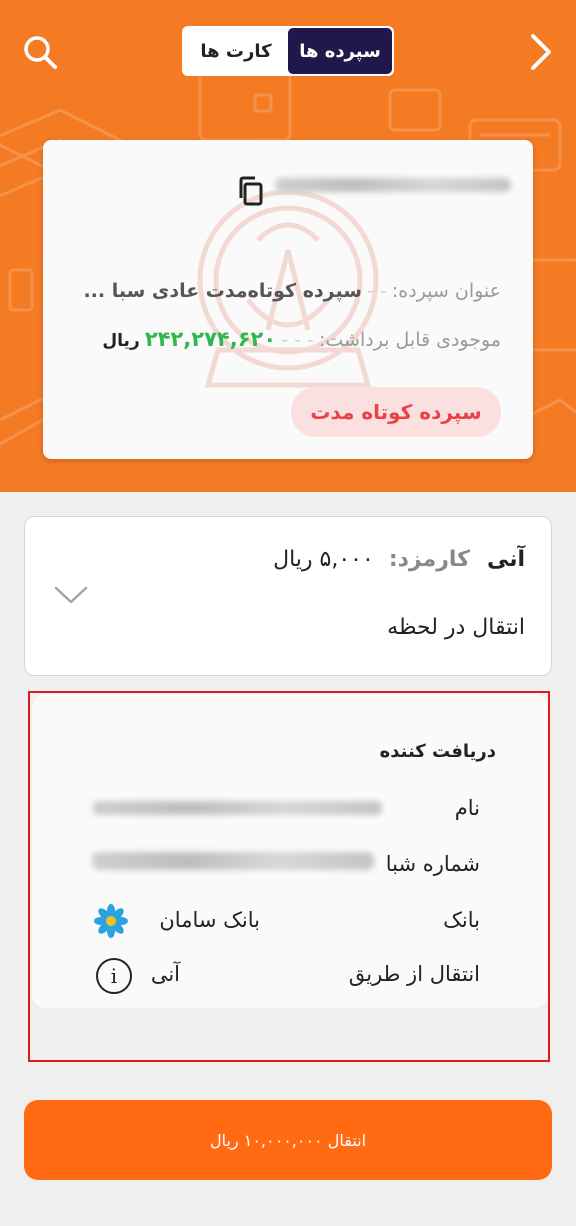 Image resolution: width=576 pixels, height=1226 pixels. I want to click on search-icon, so click(40, 52).